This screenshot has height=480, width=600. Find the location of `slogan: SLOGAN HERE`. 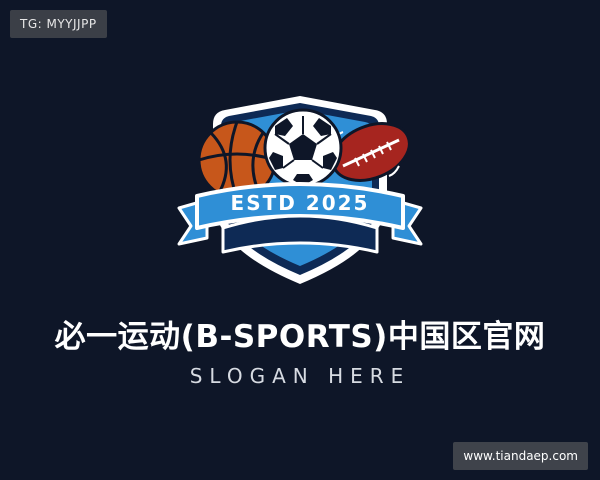

slogan: SLOGAN HERE is located at coordinates (300, 376).